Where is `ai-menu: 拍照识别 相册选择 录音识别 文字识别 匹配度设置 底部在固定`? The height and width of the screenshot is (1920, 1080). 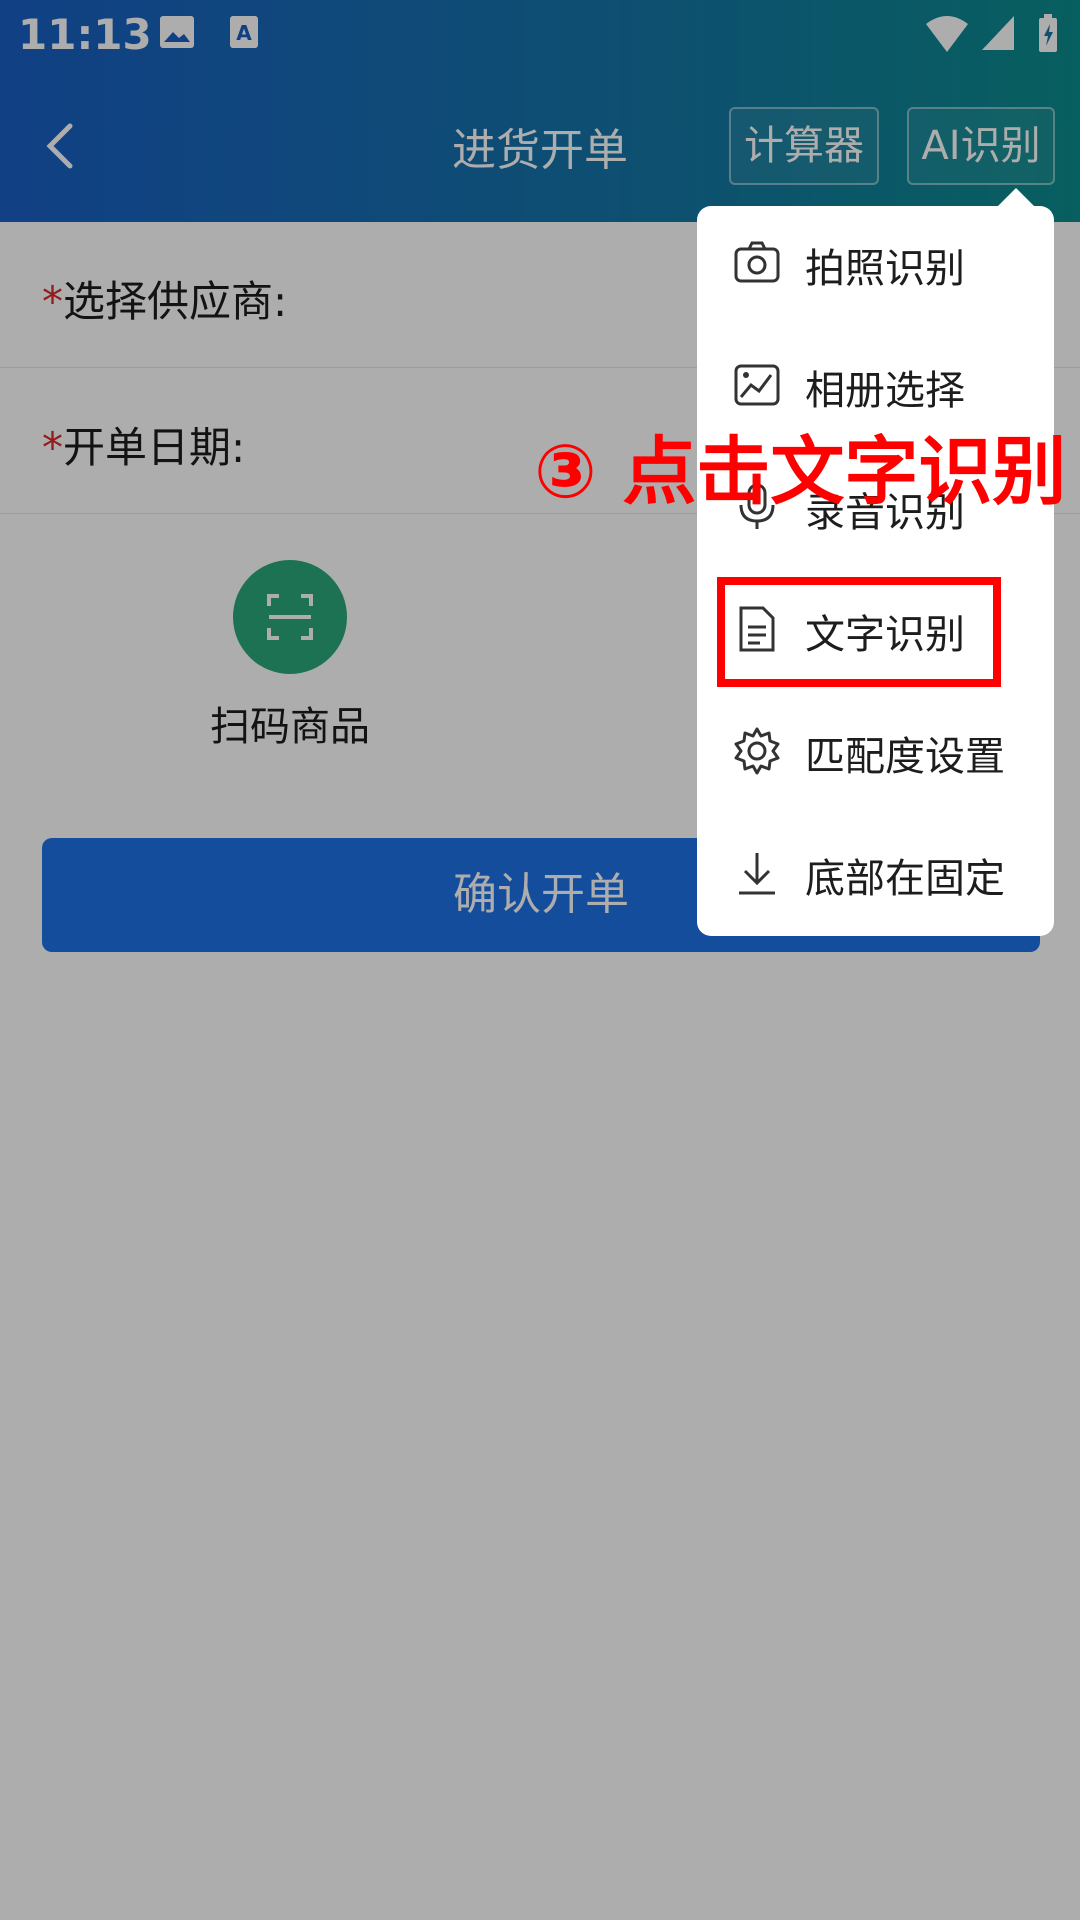
ai-menu: 拍照识别 相册选择 录音识别 文字识别 匹配度设置 底部在固定 is located at coordinates (875, 571).